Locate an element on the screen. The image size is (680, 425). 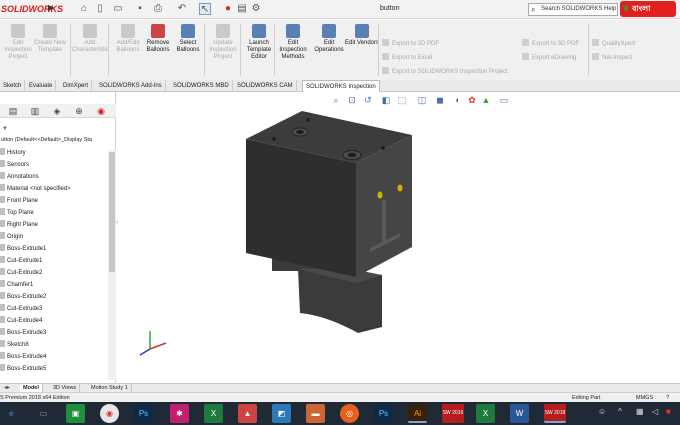
launch-template-editor-button: Launch Template Editor is located at coordinates (259, 50).